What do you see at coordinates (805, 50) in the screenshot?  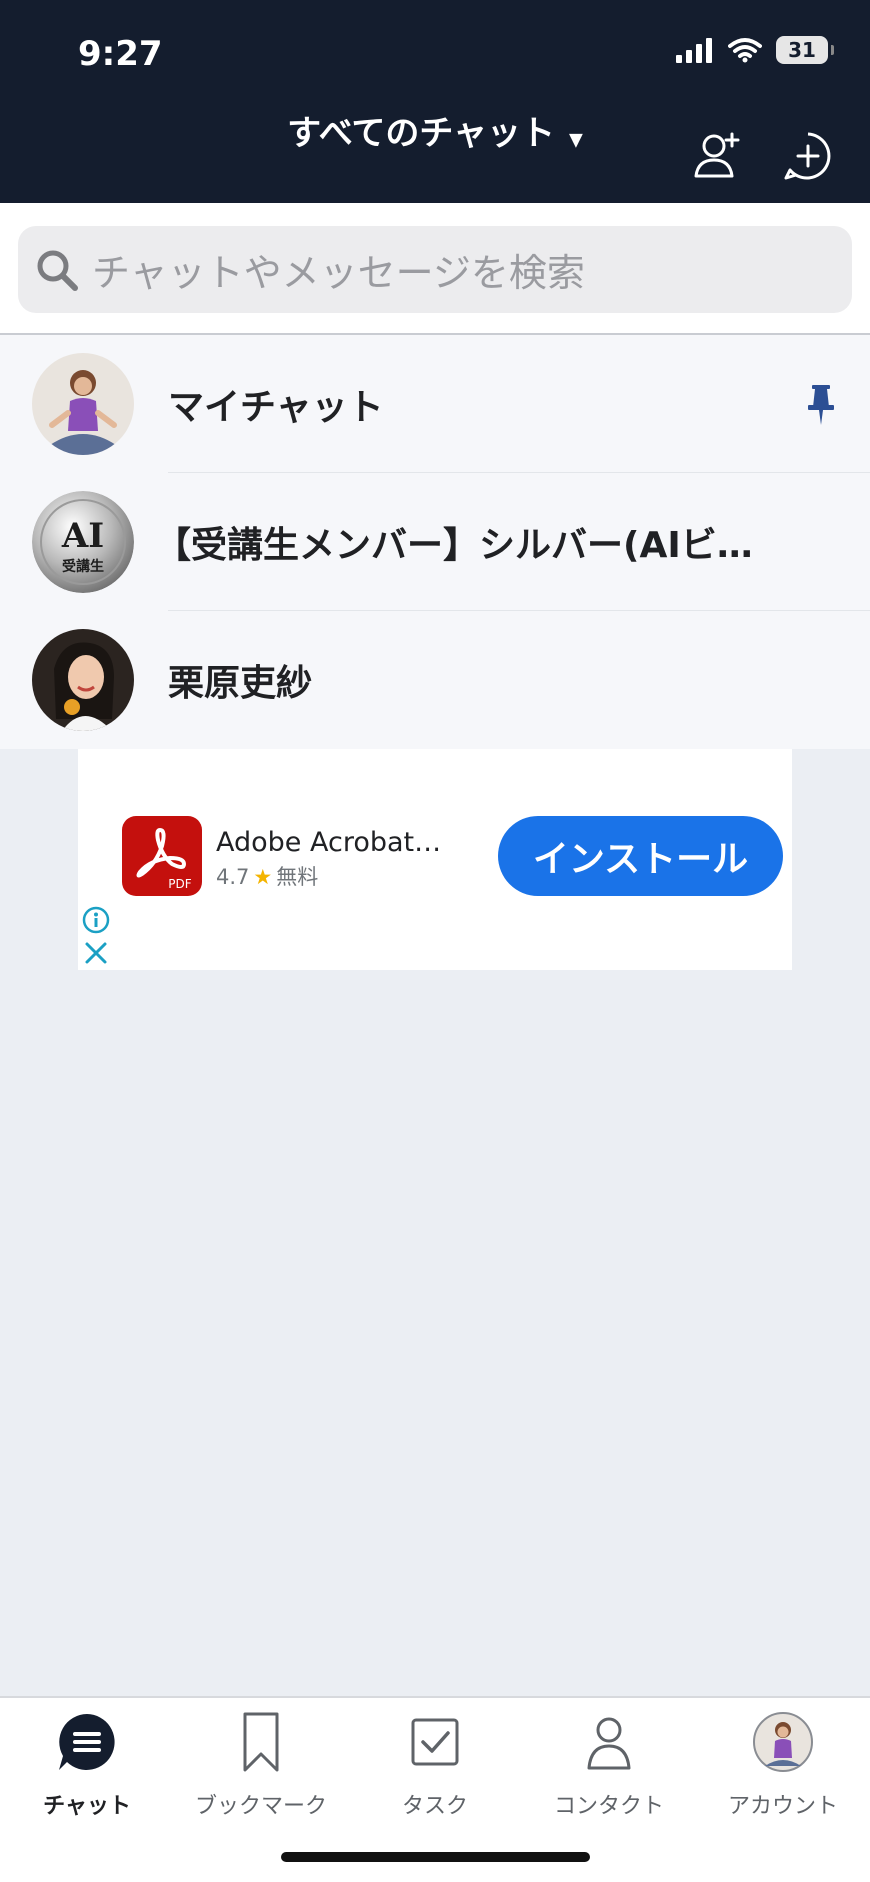 I see `battery-indicator: 31` at bounding box center [805, 50].